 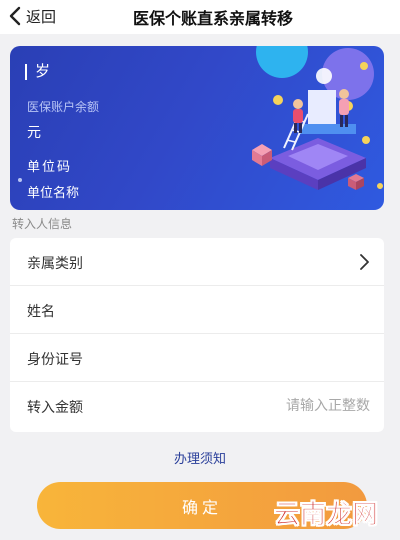 I want to click on section-label: 转入人信息, so click(x=42, y=224).